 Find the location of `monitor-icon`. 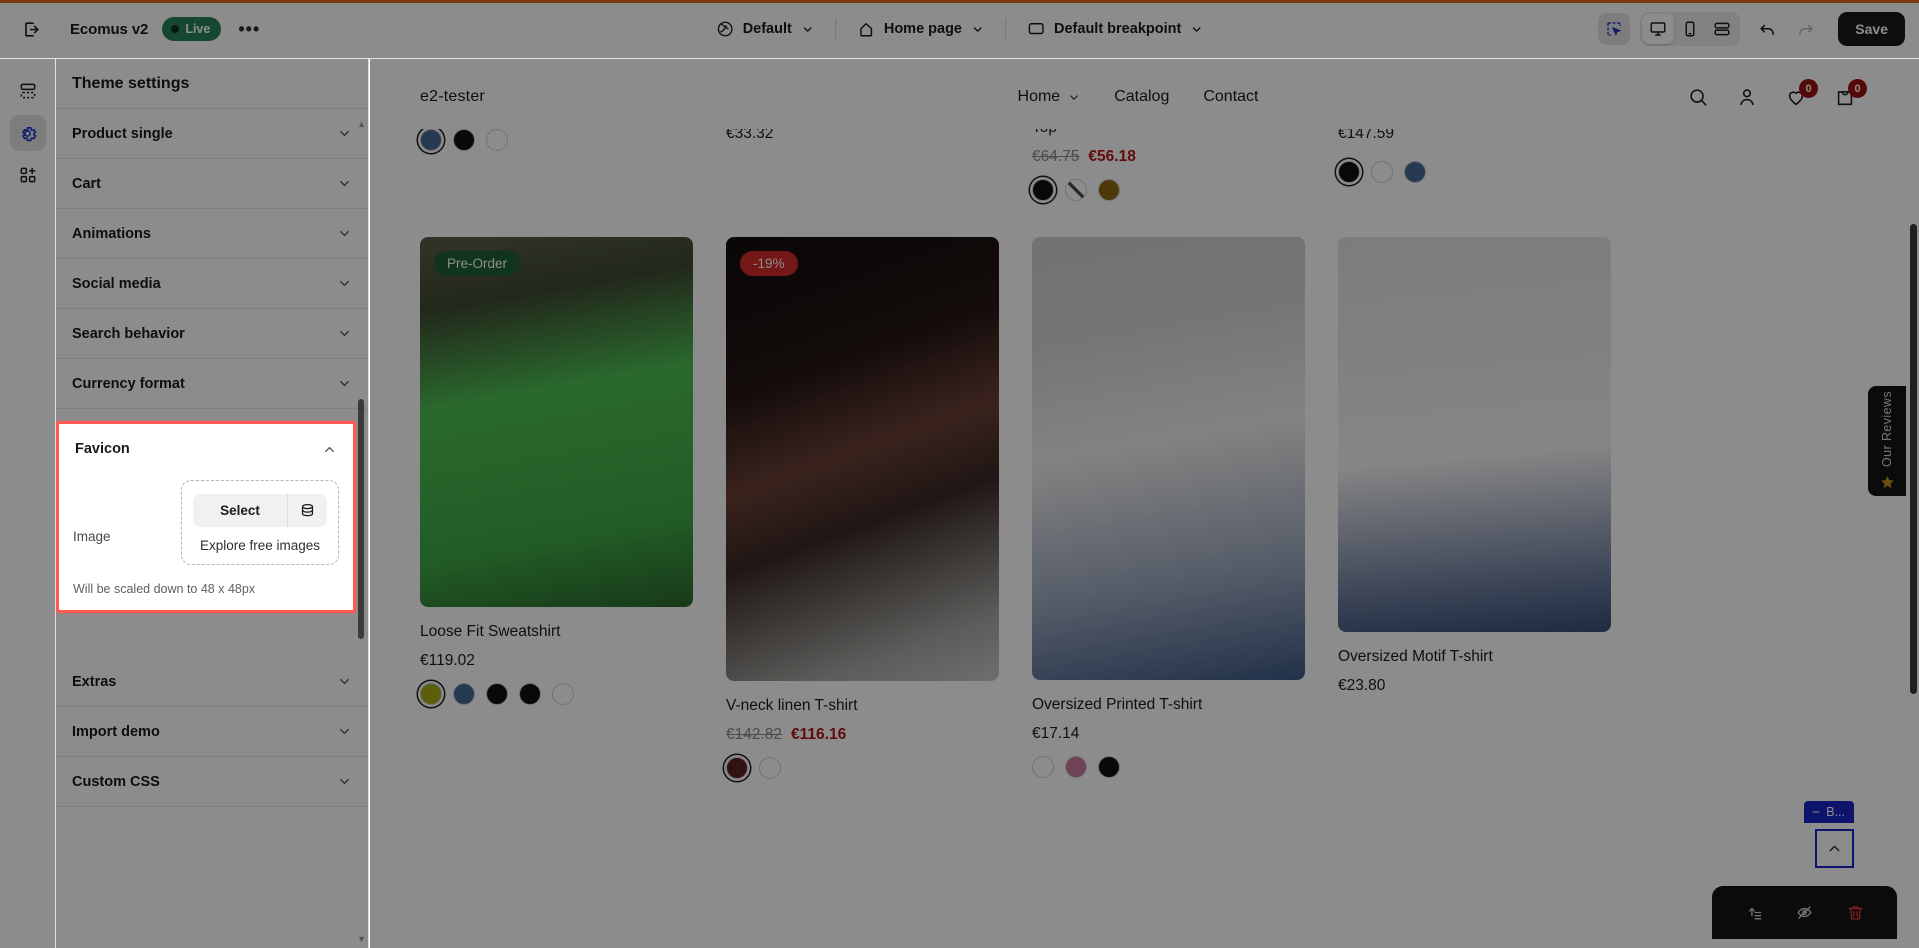

monitor-icon is located at coordinates (1036, 29).